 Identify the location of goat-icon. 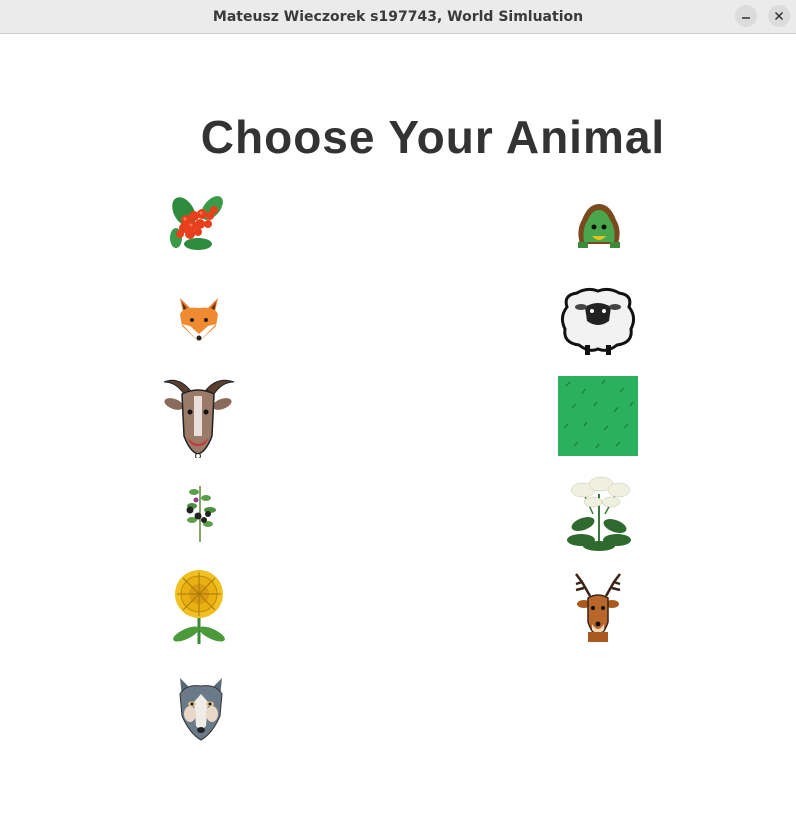
(199, 418).